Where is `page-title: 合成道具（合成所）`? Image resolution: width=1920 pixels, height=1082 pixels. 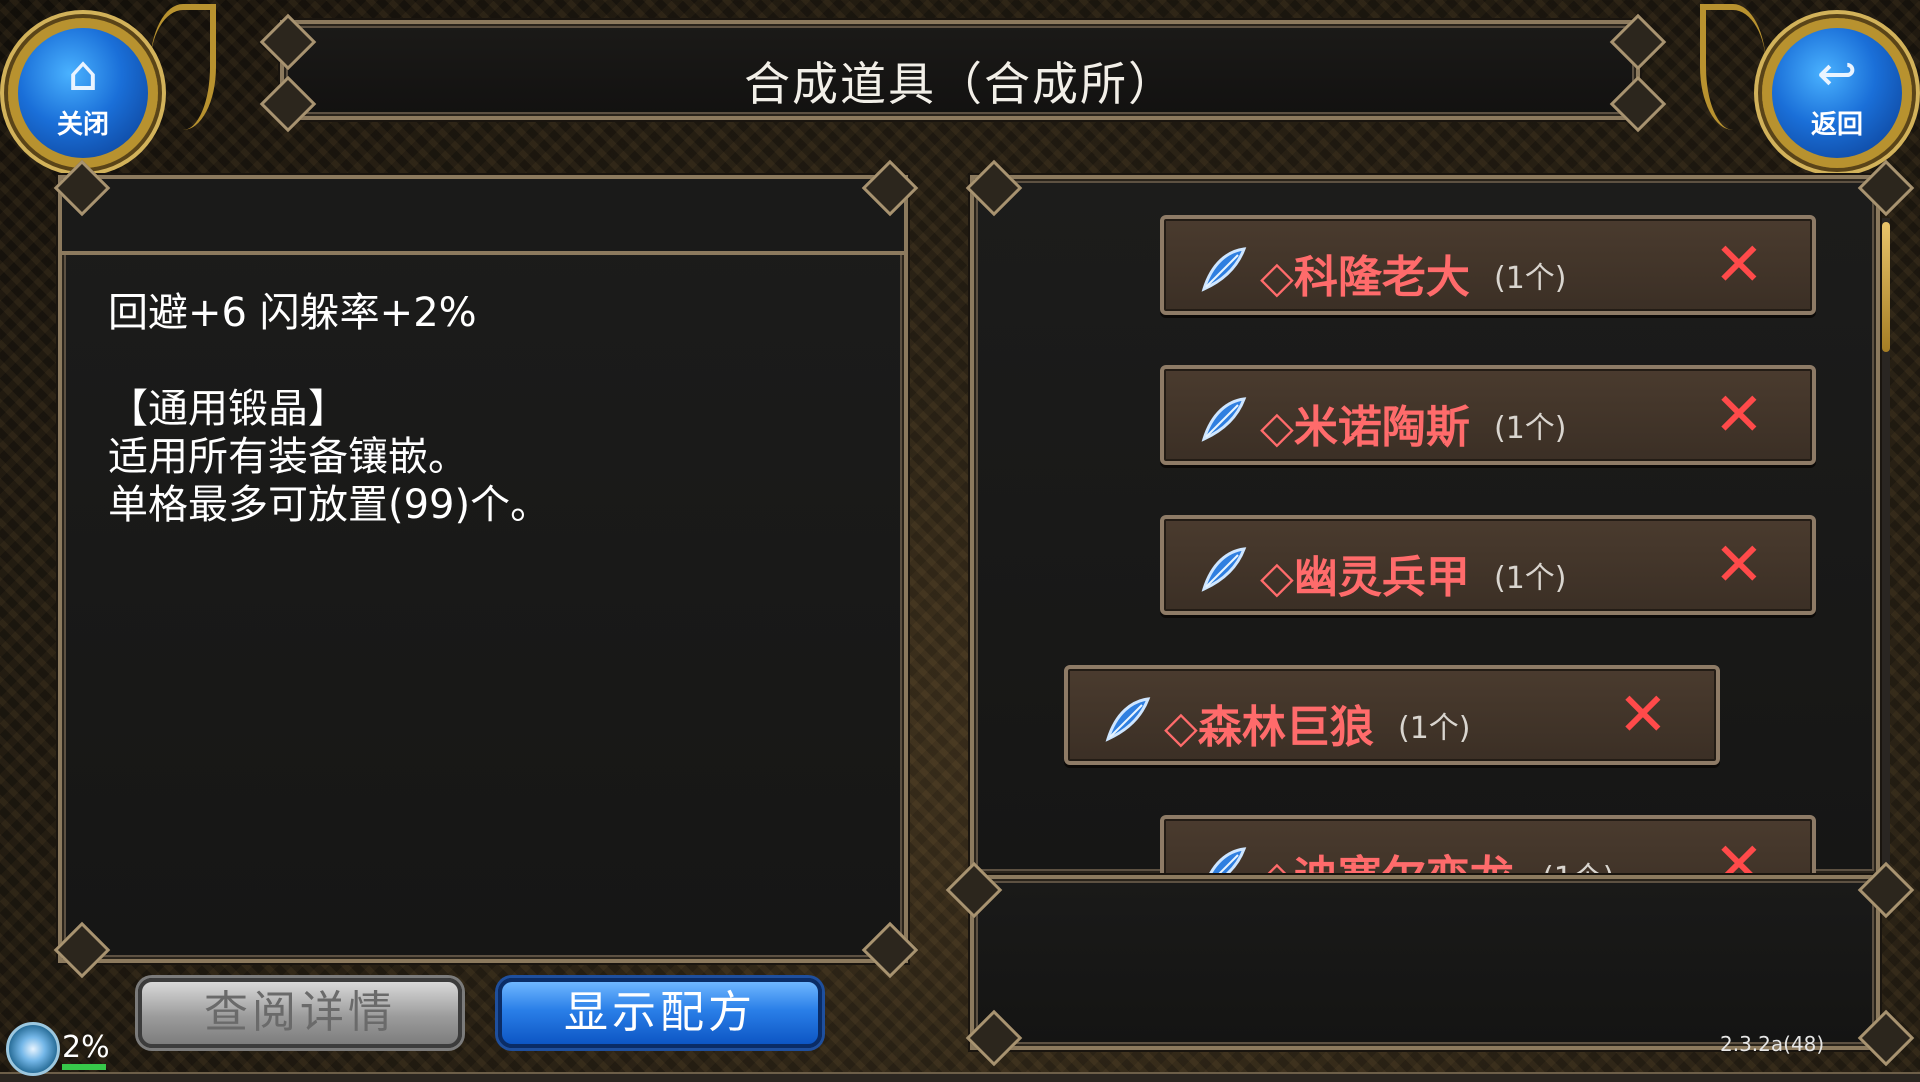
page-title: 合成道具（合成所） is located at coordinates (960, 84).